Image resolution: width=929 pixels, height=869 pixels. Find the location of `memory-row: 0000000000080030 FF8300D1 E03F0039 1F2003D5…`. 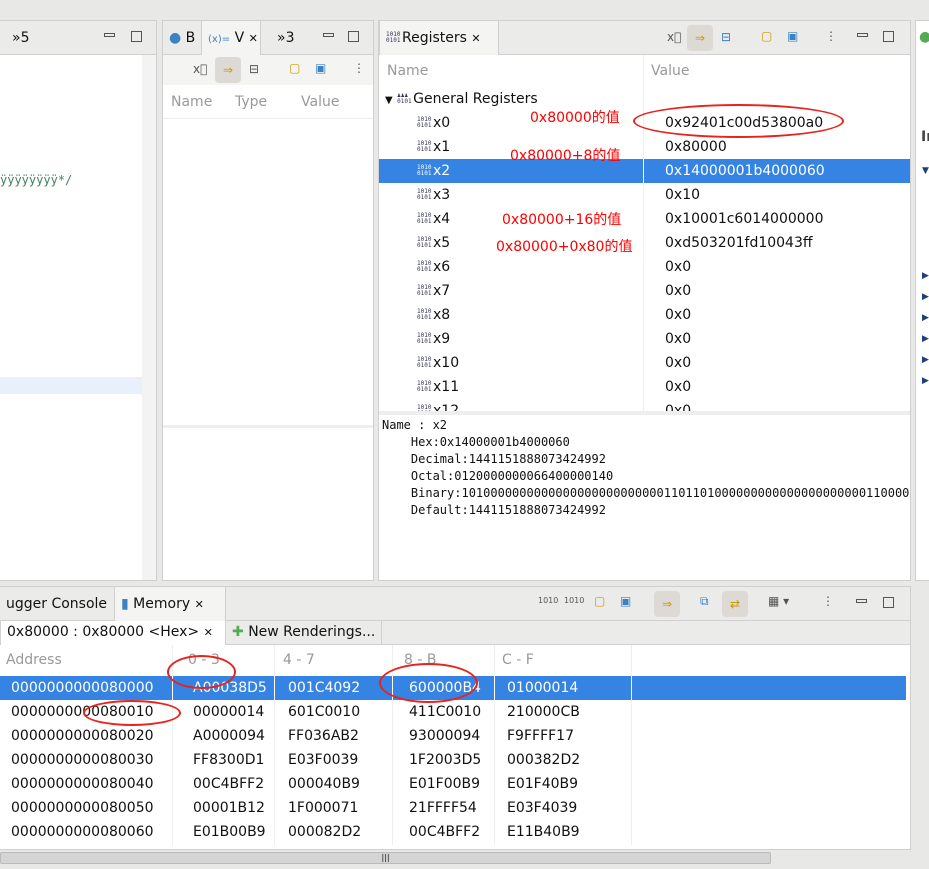

memory-row: 0000000000080030 FF8300D1 E03F0039 1F2003D5… is located at coordinates (453, 760).